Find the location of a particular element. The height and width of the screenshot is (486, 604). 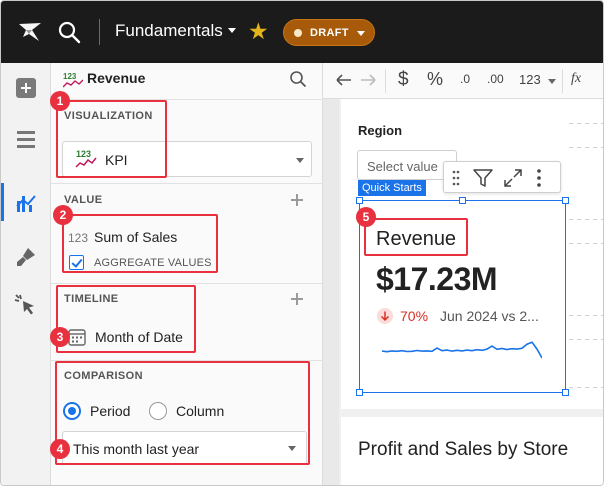

kpi-sparkline is located at coordinates (462, 350).